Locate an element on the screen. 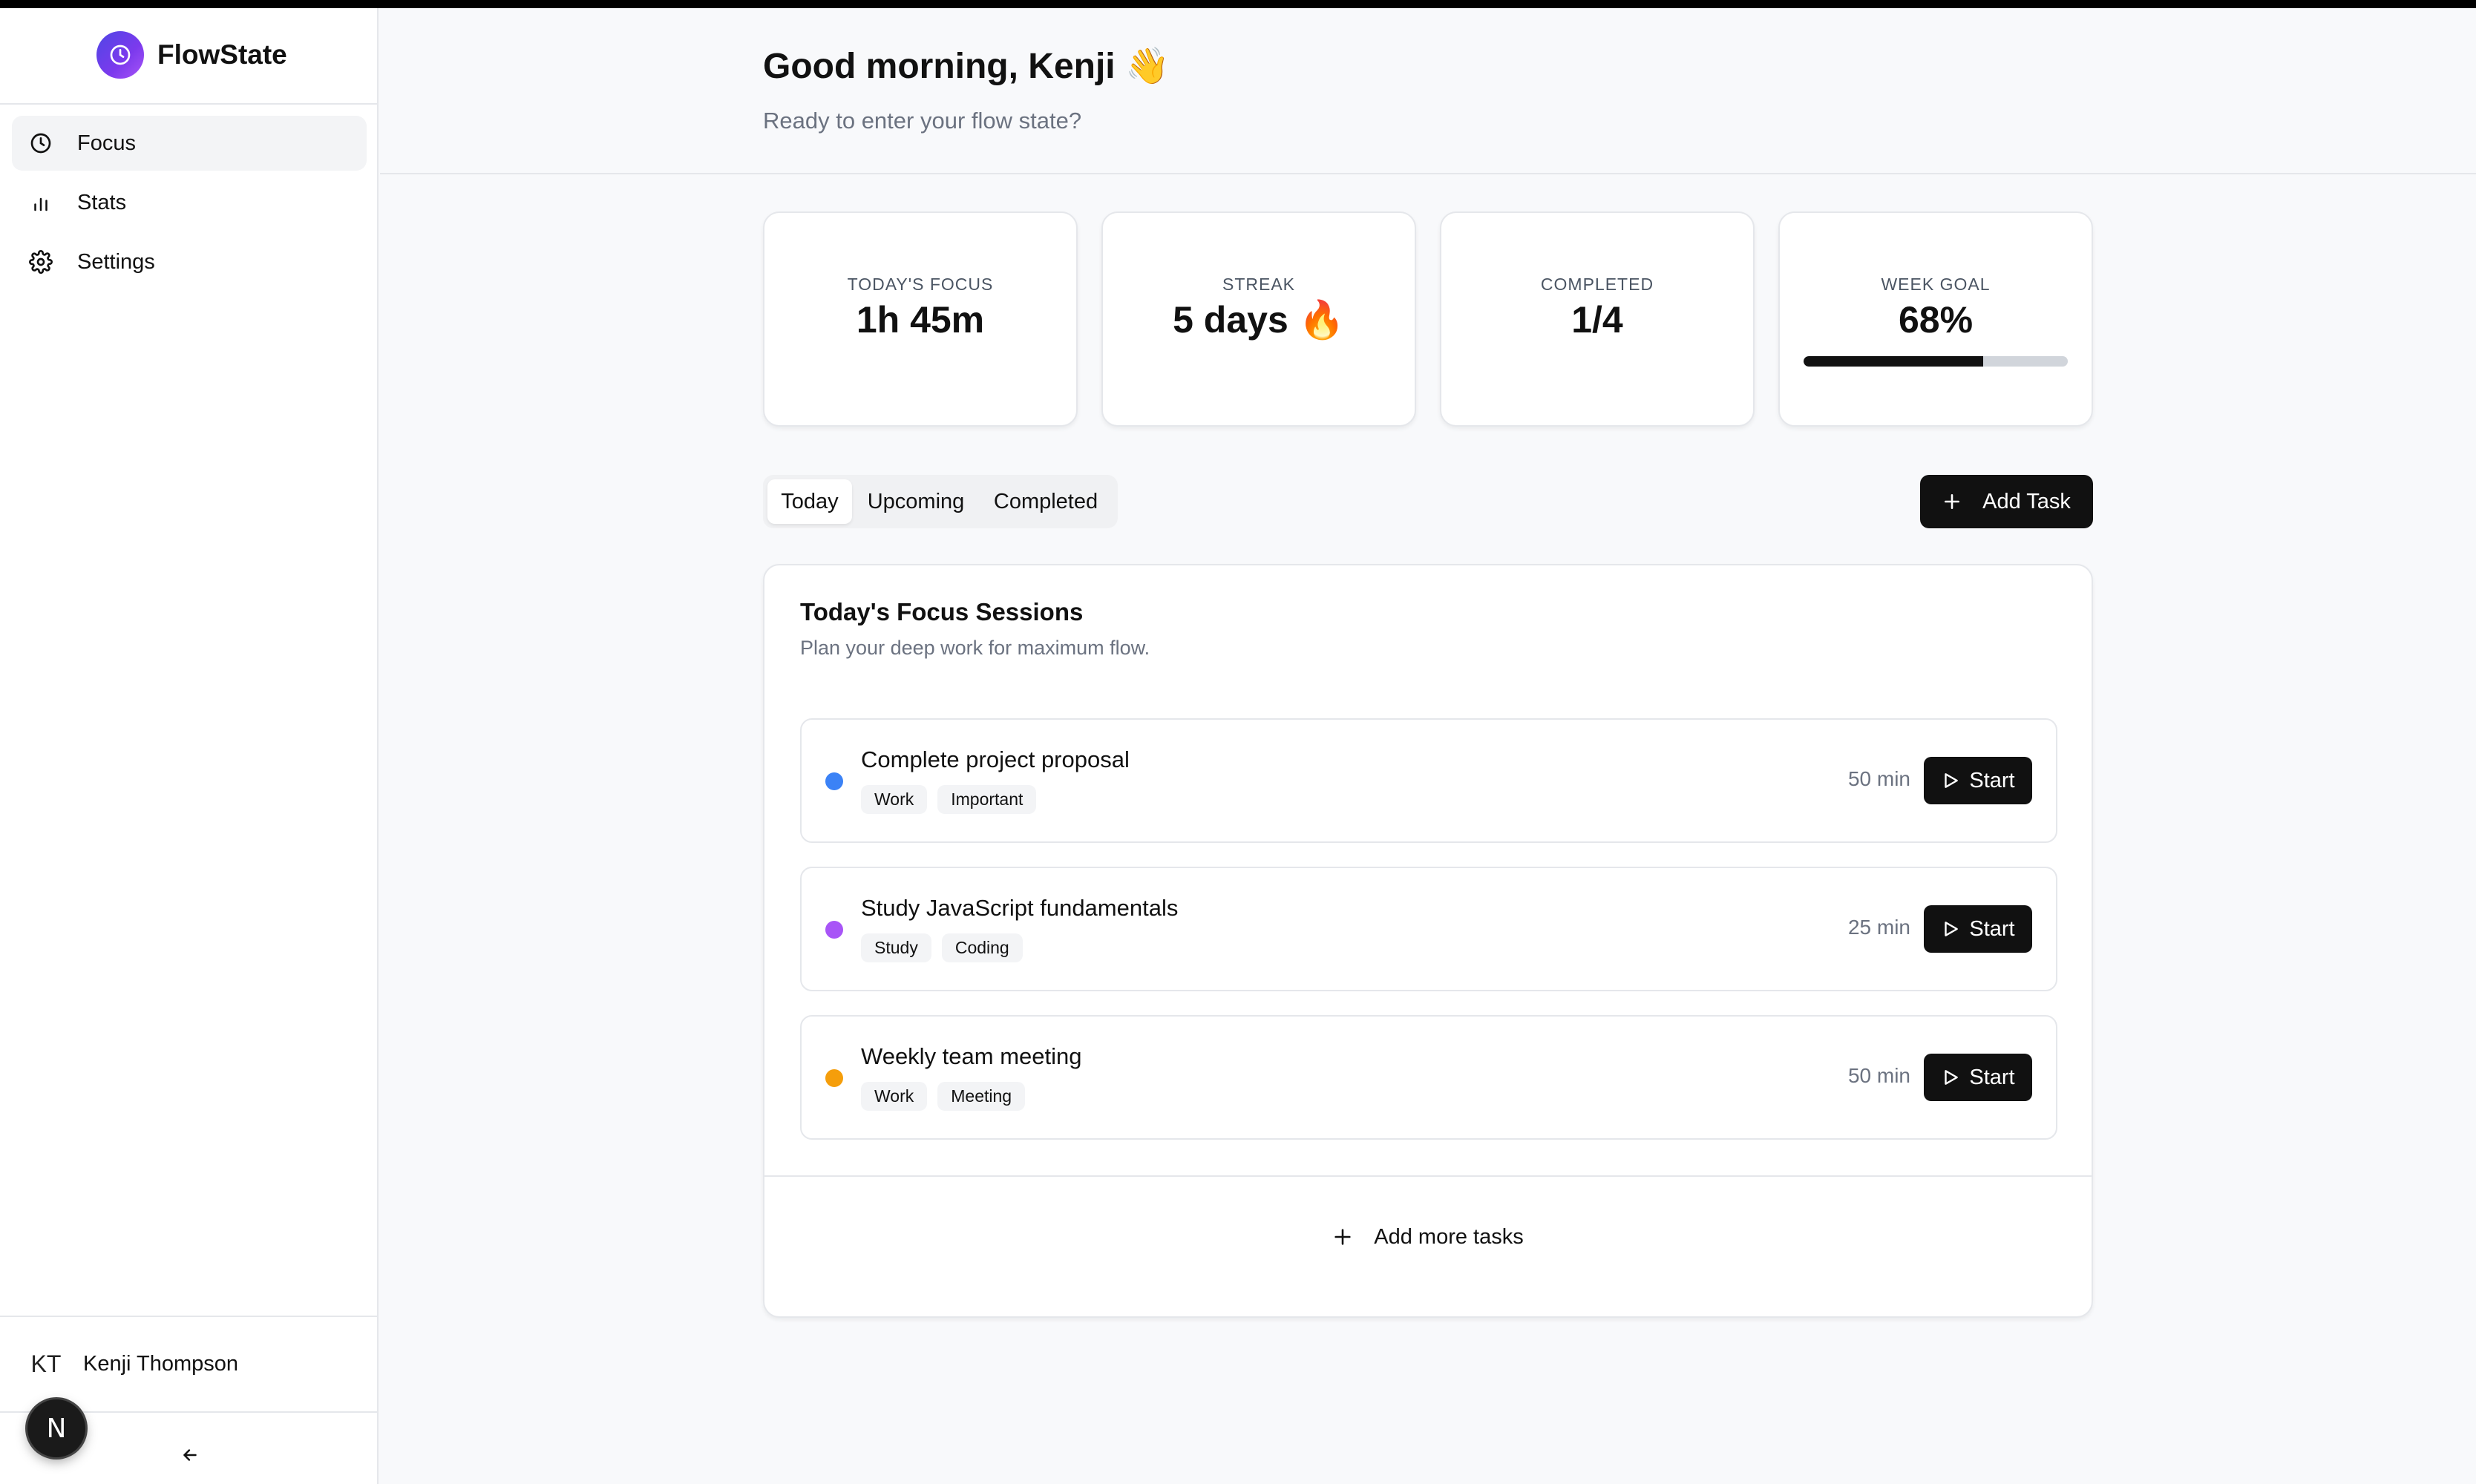 This screenshot has width=2476, height=1484. arrow-left-icon is located at coordinates (190, 1455).